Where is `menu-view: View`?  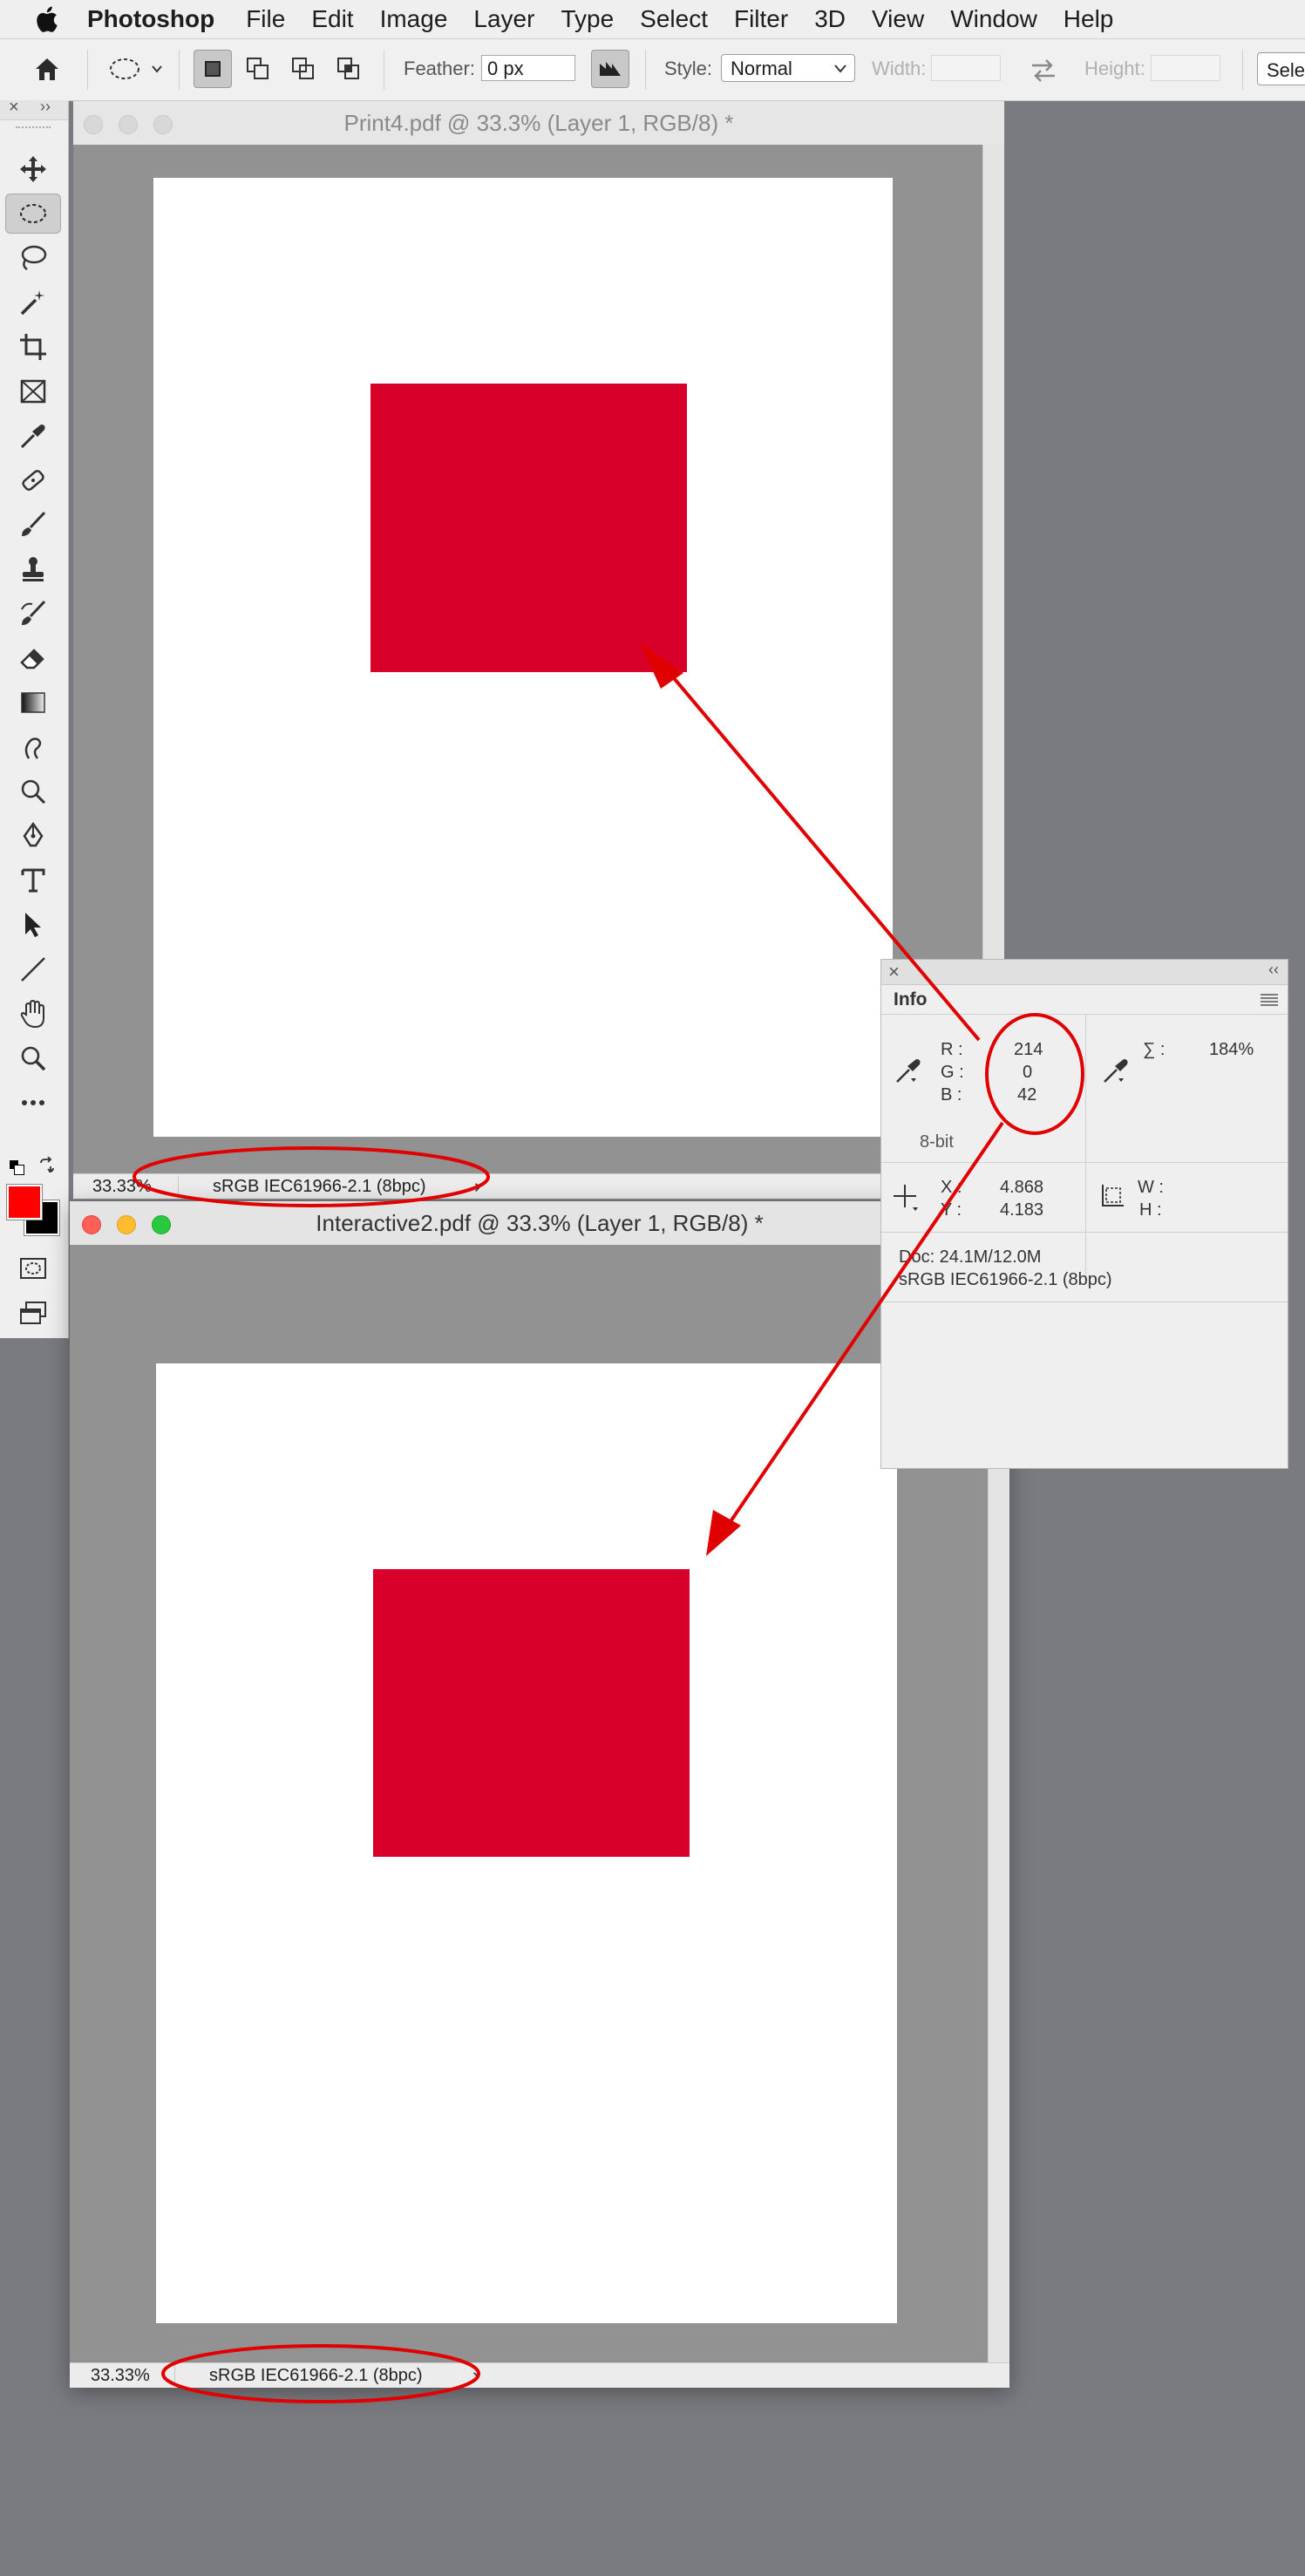 menu-view: View is located at coordinates (898, 19).